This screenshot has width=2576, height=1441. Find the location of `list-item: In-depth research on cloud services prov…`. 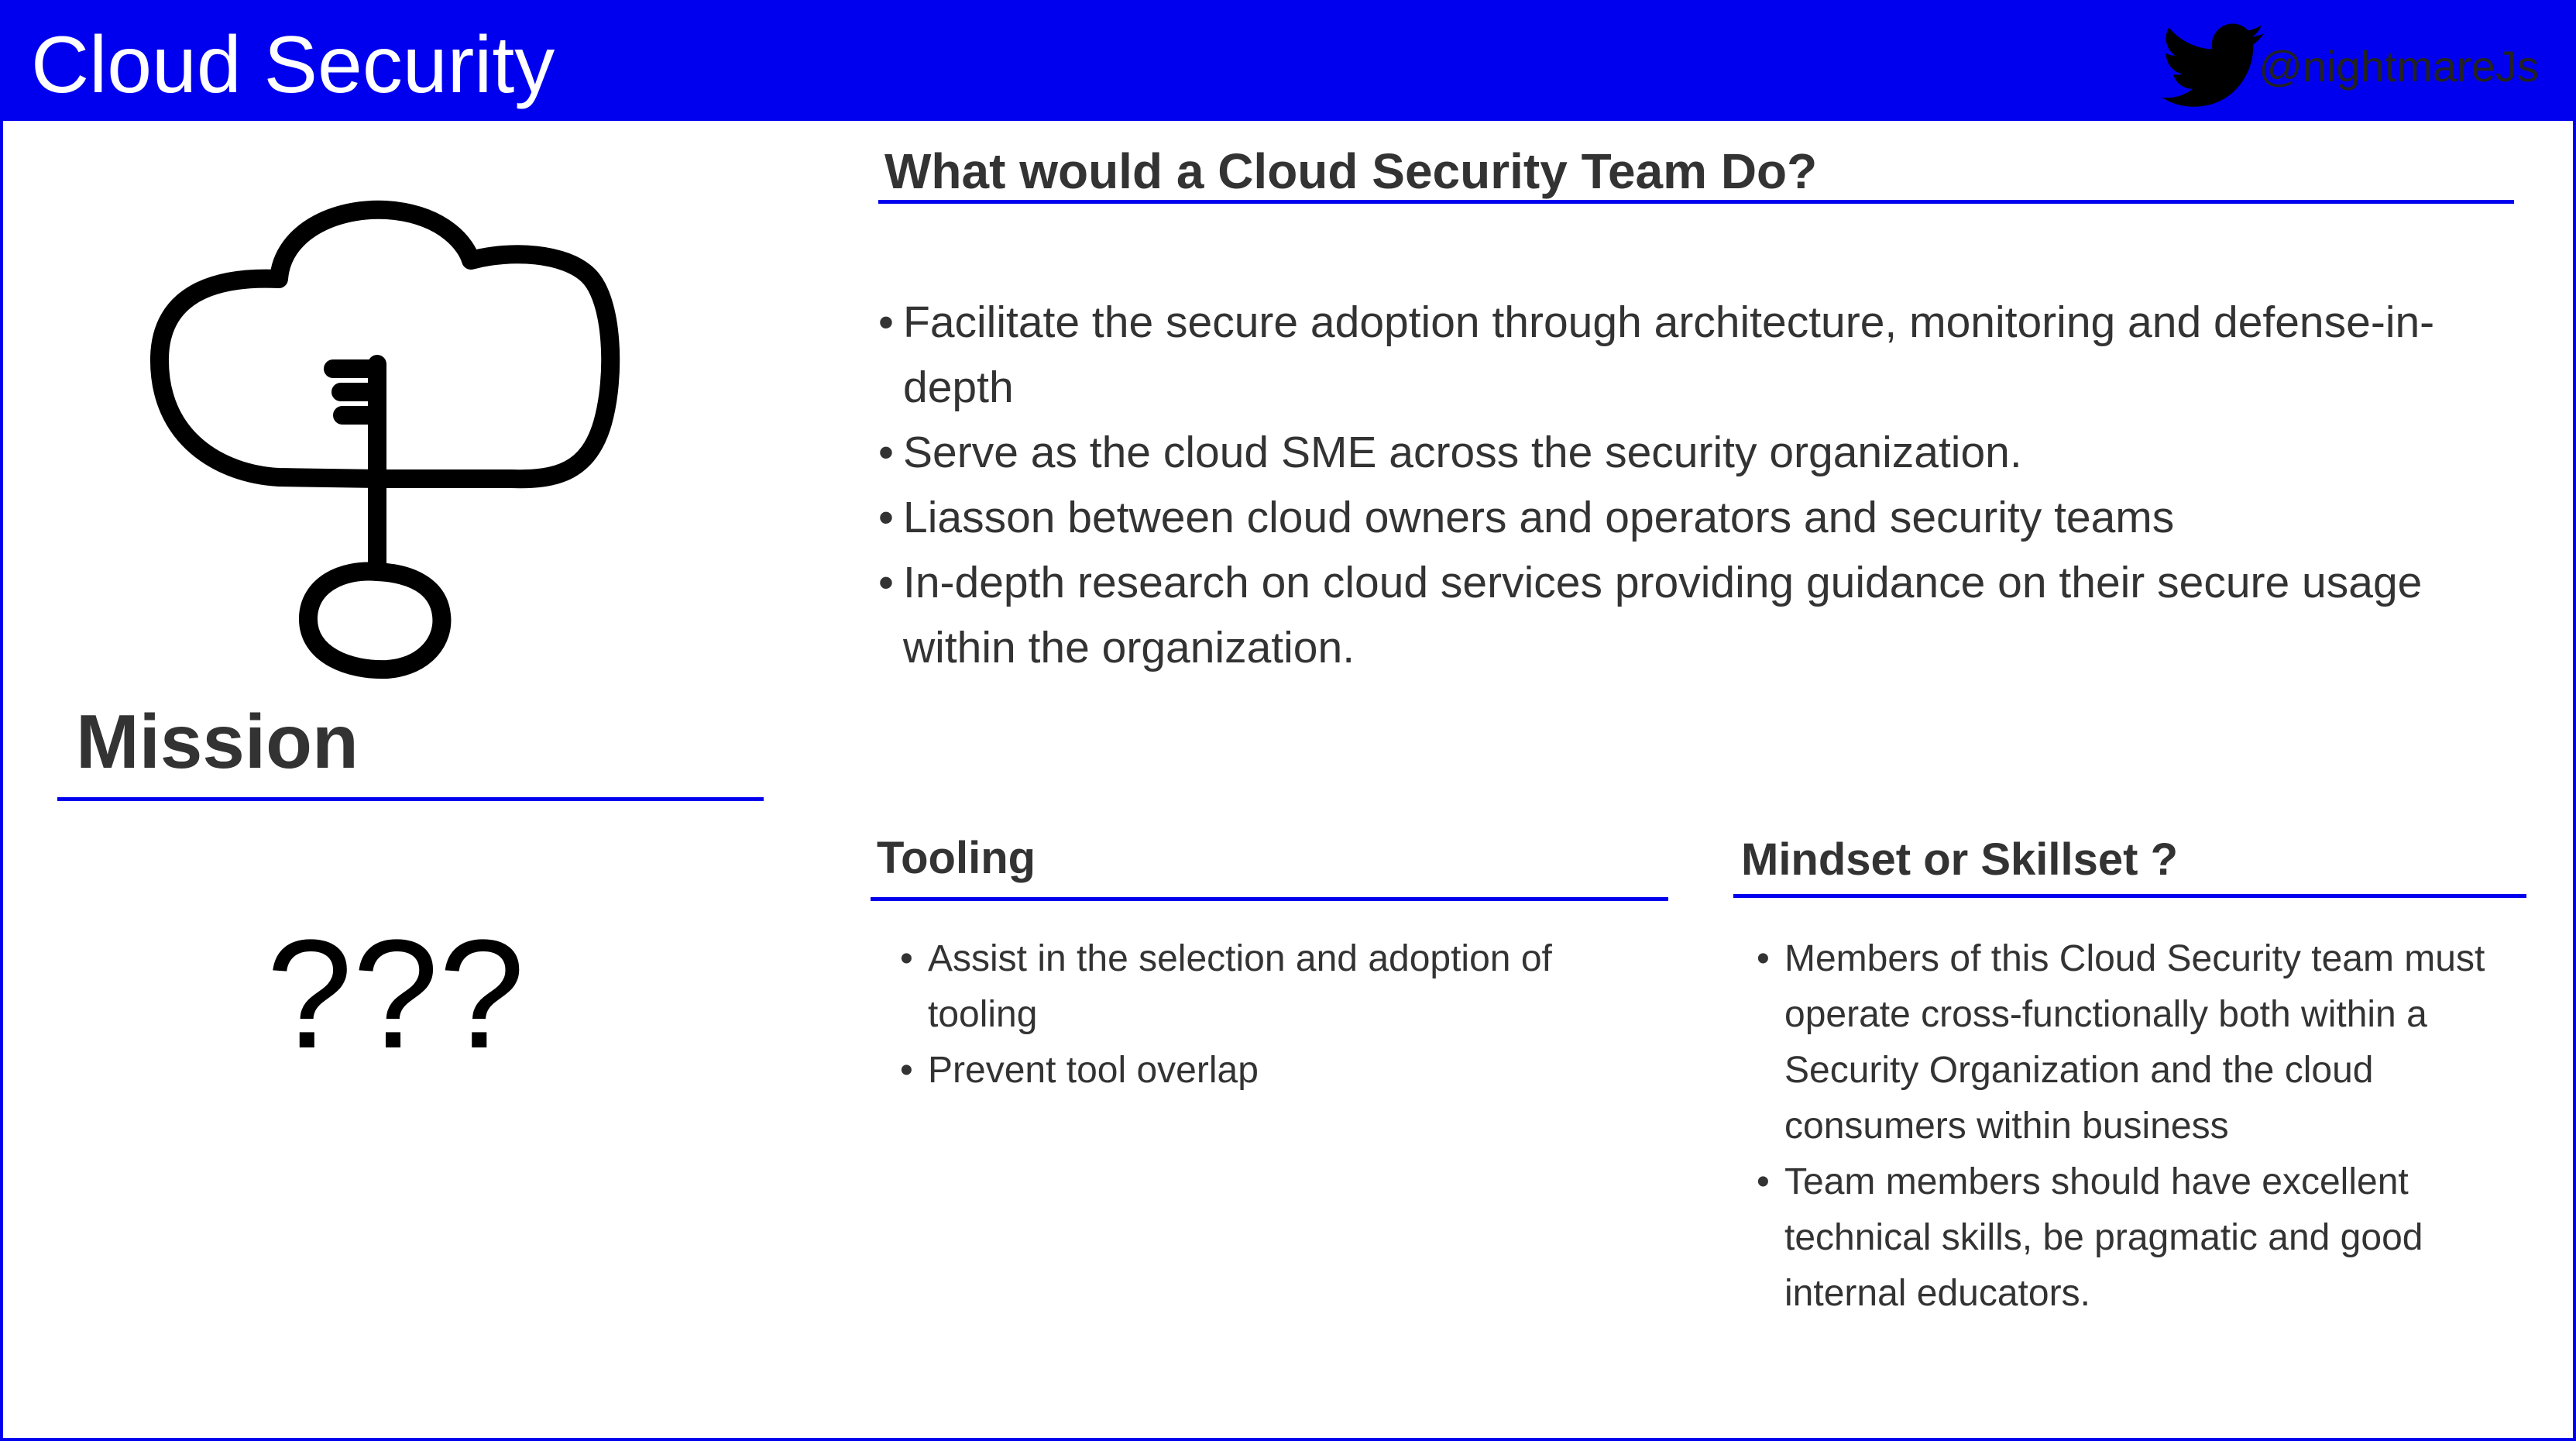

list-item: In-depth research on cloud services prov… is located at coordinates (1699, 615).